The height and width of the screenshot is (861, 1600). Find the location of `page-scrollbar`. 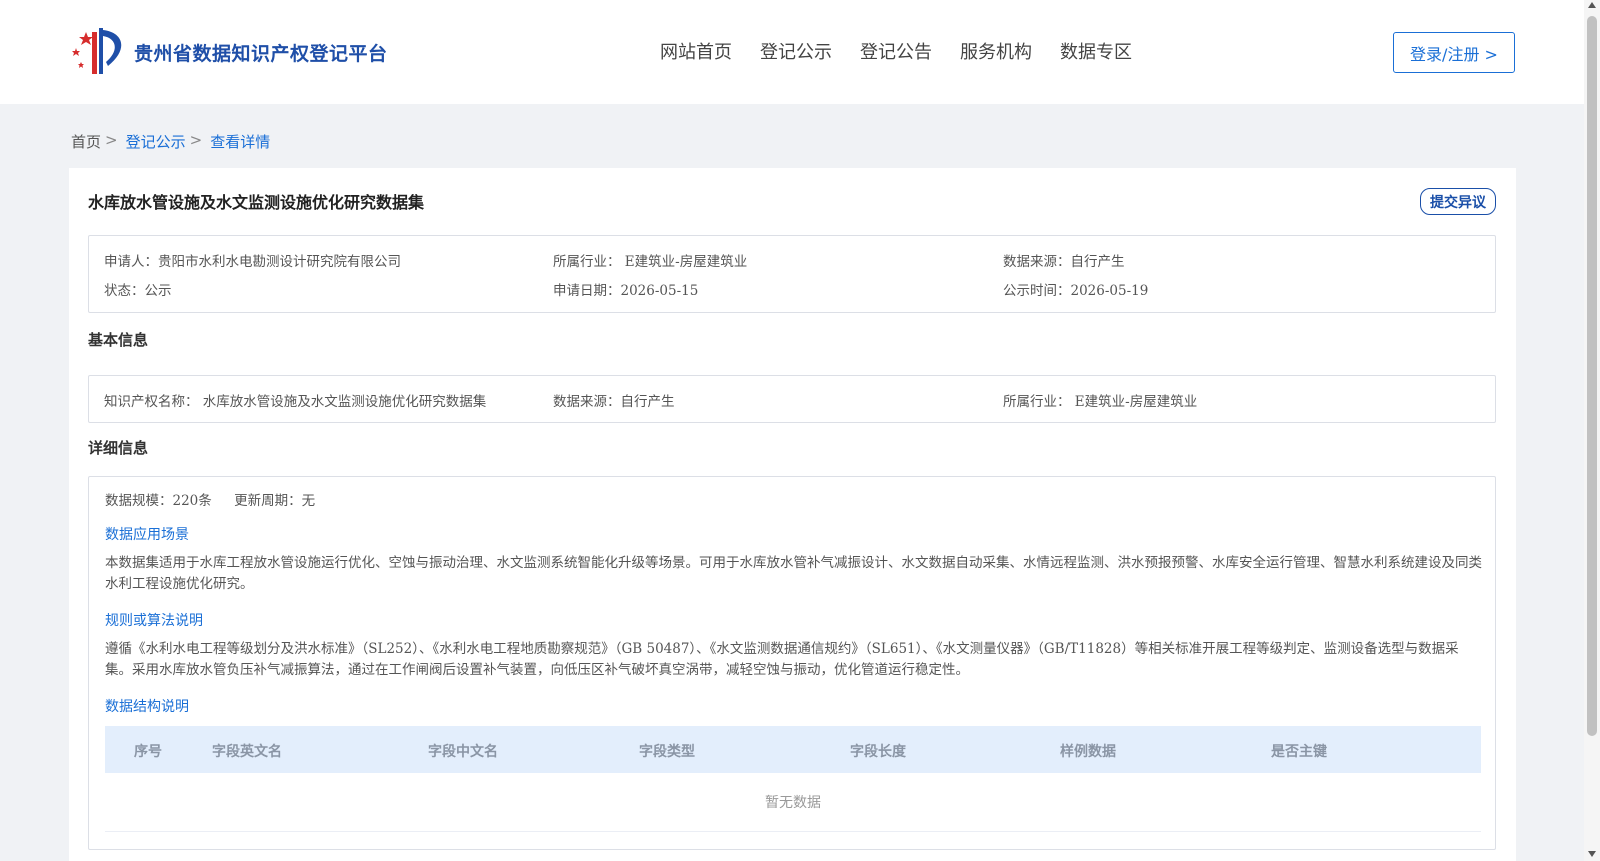

page-scrollbar is located at coordinates (1592, 430).